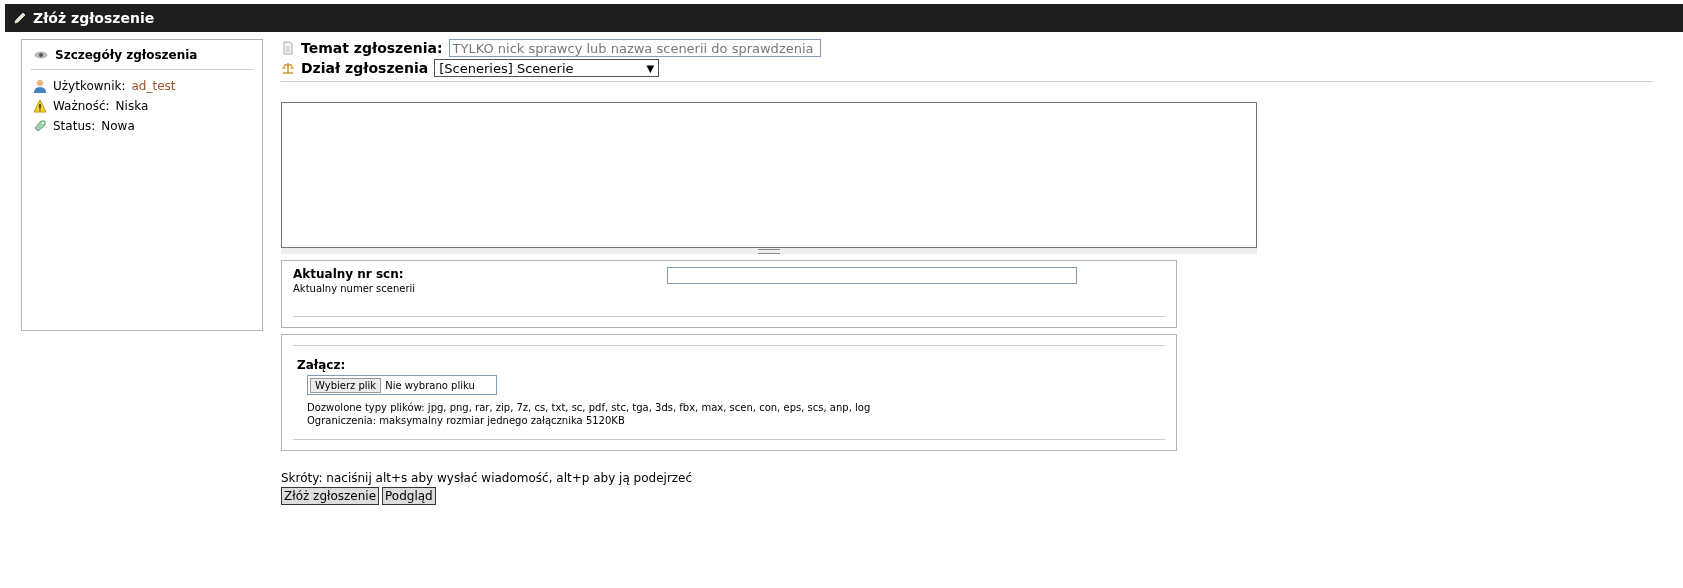 The image size is (1683, 588). What do you see at coordinates (330, 496) in the screenshot?
I see `form-button: Złóż zgłoszenie` at bounding box center [330, 496].